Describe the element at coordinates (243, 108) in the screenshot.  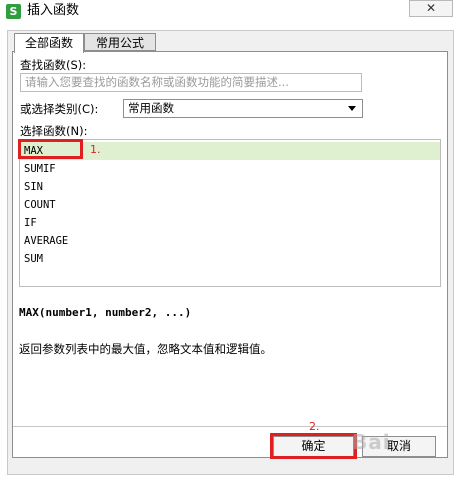
I see `category-select: 常用函数` at that location.